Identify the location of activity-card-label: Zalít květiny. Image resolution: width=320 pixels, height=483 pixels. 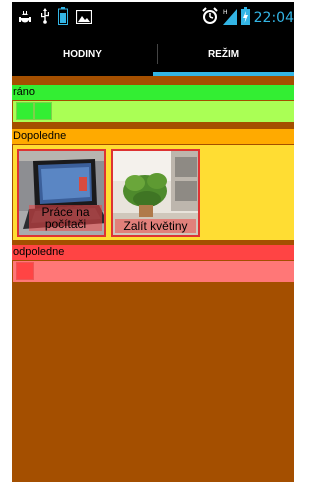
(155, 226).